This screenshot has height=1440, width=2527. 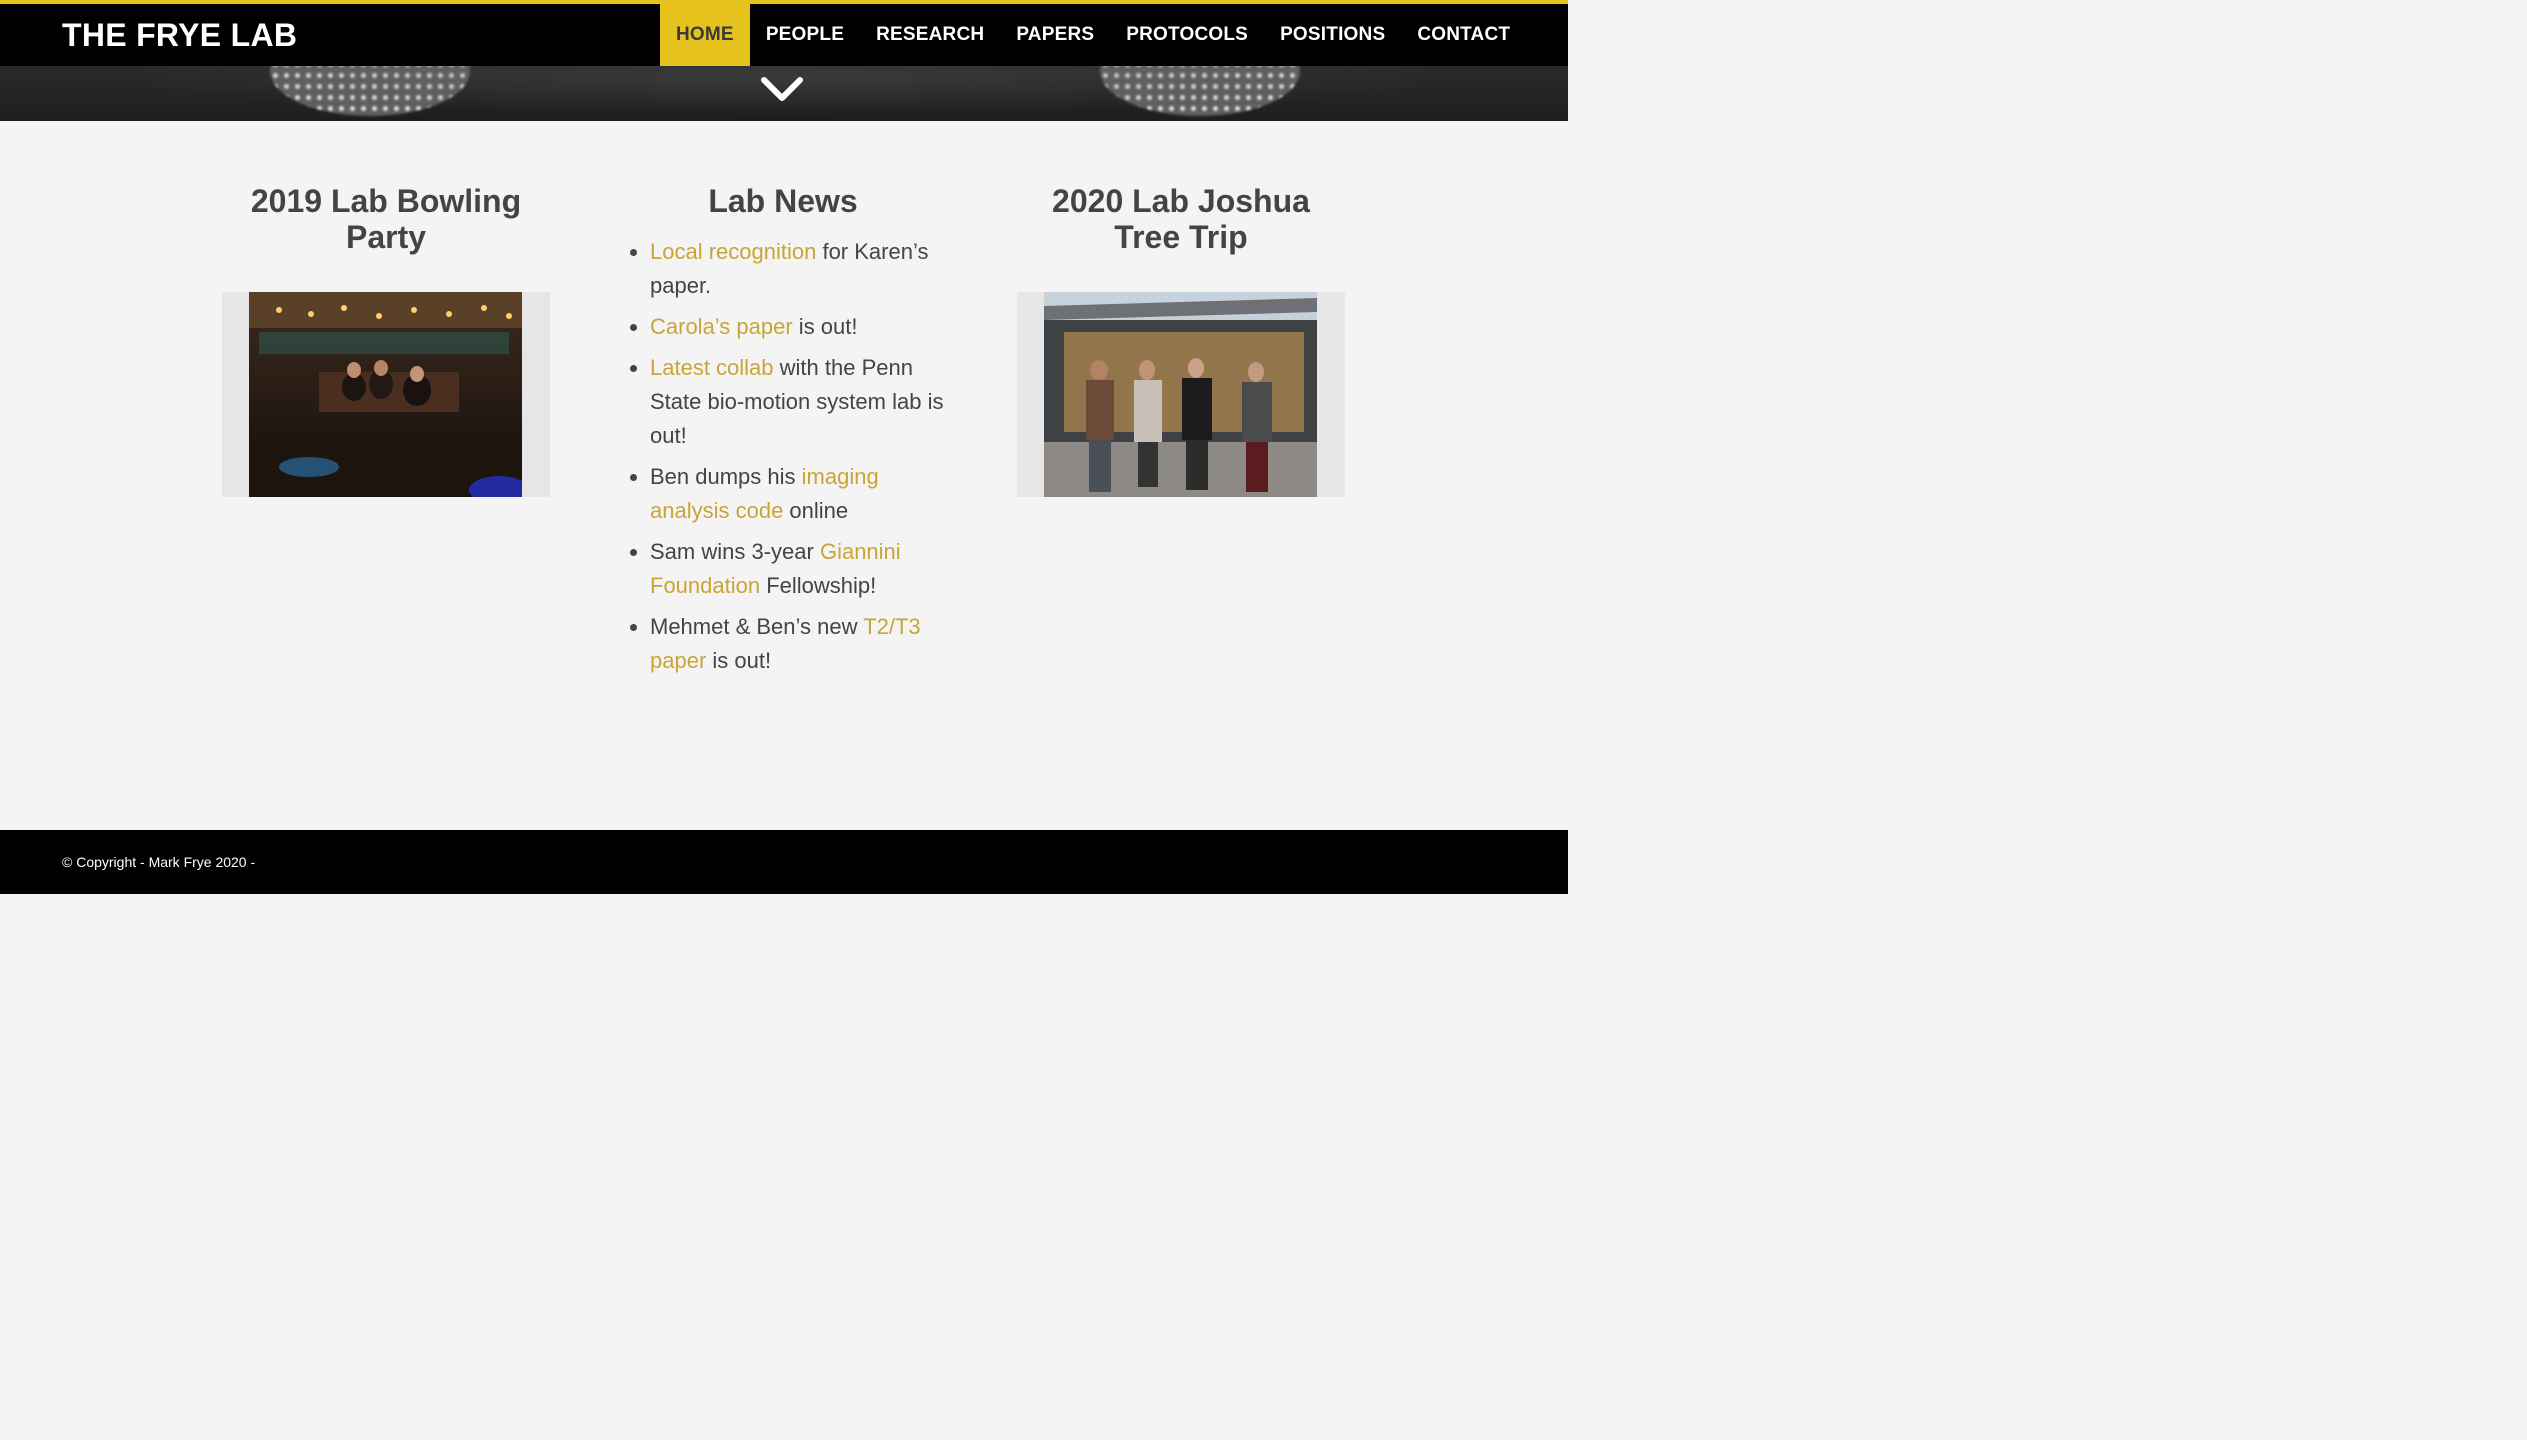 I want to click on news-item: Local recognition for Karen’s paper., so click(x=797, y=269).